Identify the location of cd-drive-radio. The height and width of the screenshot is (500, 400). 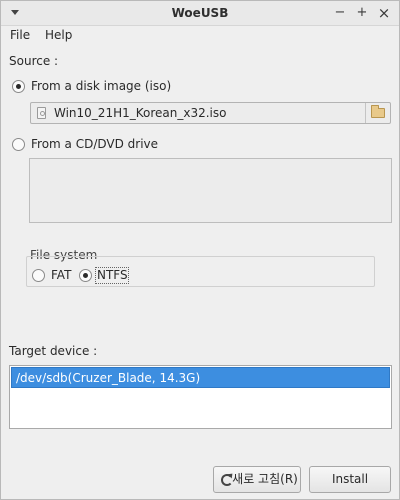
(18, 144).